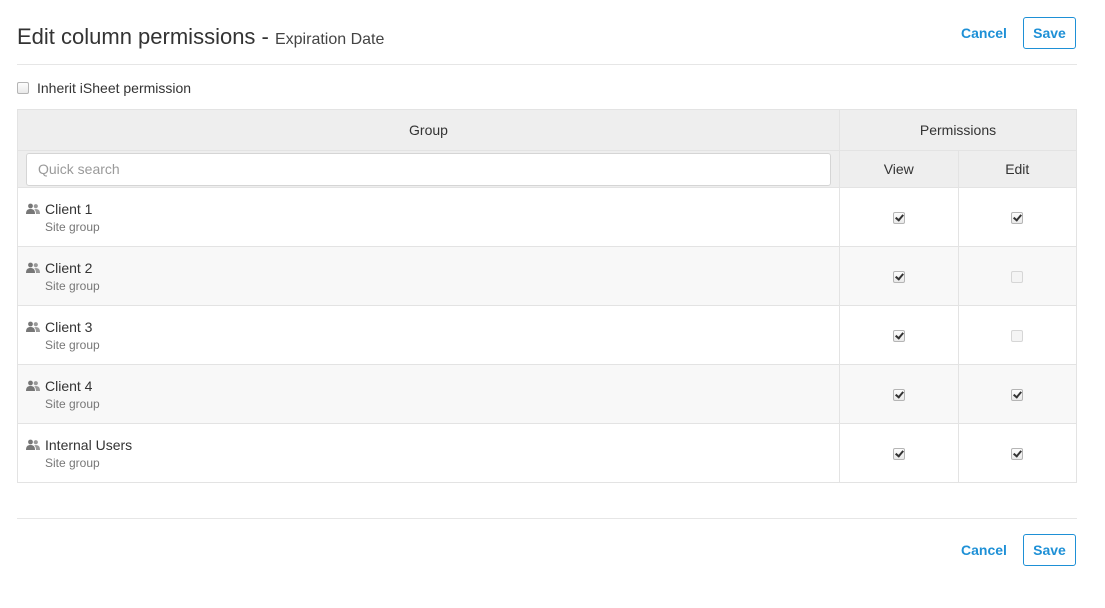 The height and width of the screenshot is (608, 1105). I want to click on column-name: Expiration Date, so click(329, 39).